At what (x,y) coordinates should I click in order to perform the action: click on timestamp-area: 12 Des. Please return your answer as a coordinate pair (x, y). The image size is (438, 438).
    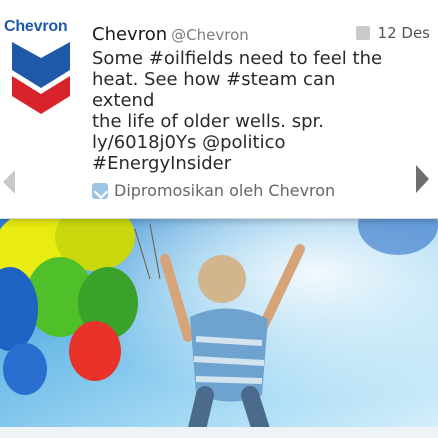
    Looking at the image, I should click on (392, 33).